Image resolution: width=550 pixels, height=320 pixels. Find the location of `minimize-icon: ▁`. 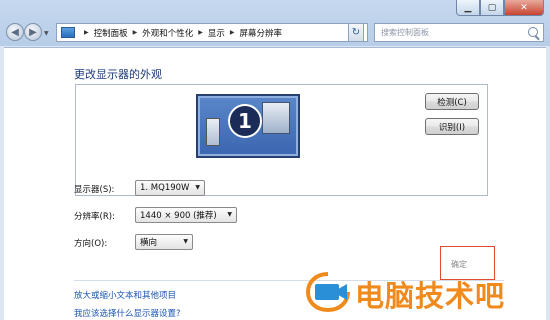

minimize-icon: ▁ is located at coordinates (468, 7).